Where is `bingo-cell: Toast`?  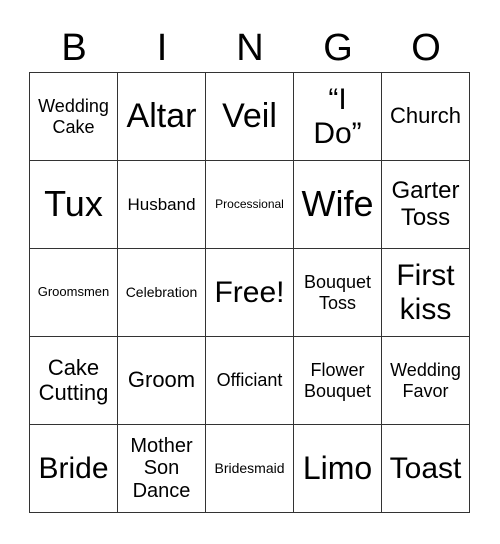
bingo-cell: Toast is located at coordinates (426, 469).